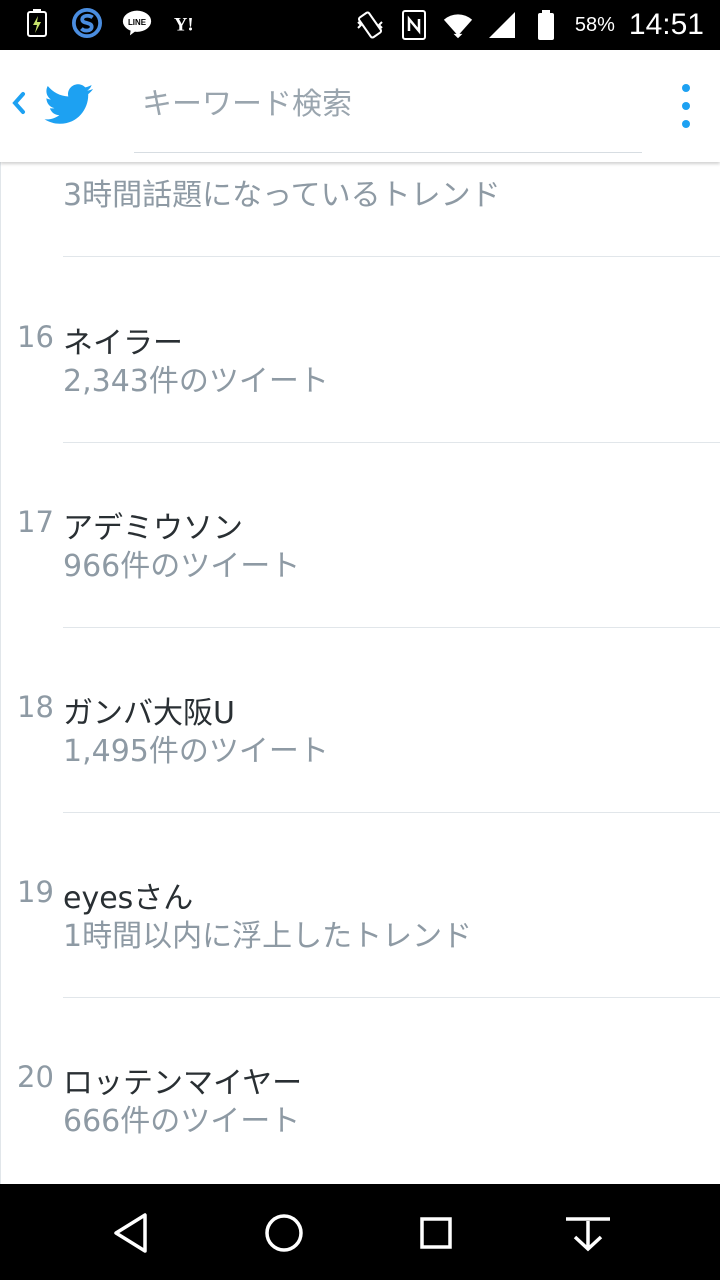 The width and height of the screenshot is (720, 1280). I want to click on more-vert-icon, so click(686, 106).